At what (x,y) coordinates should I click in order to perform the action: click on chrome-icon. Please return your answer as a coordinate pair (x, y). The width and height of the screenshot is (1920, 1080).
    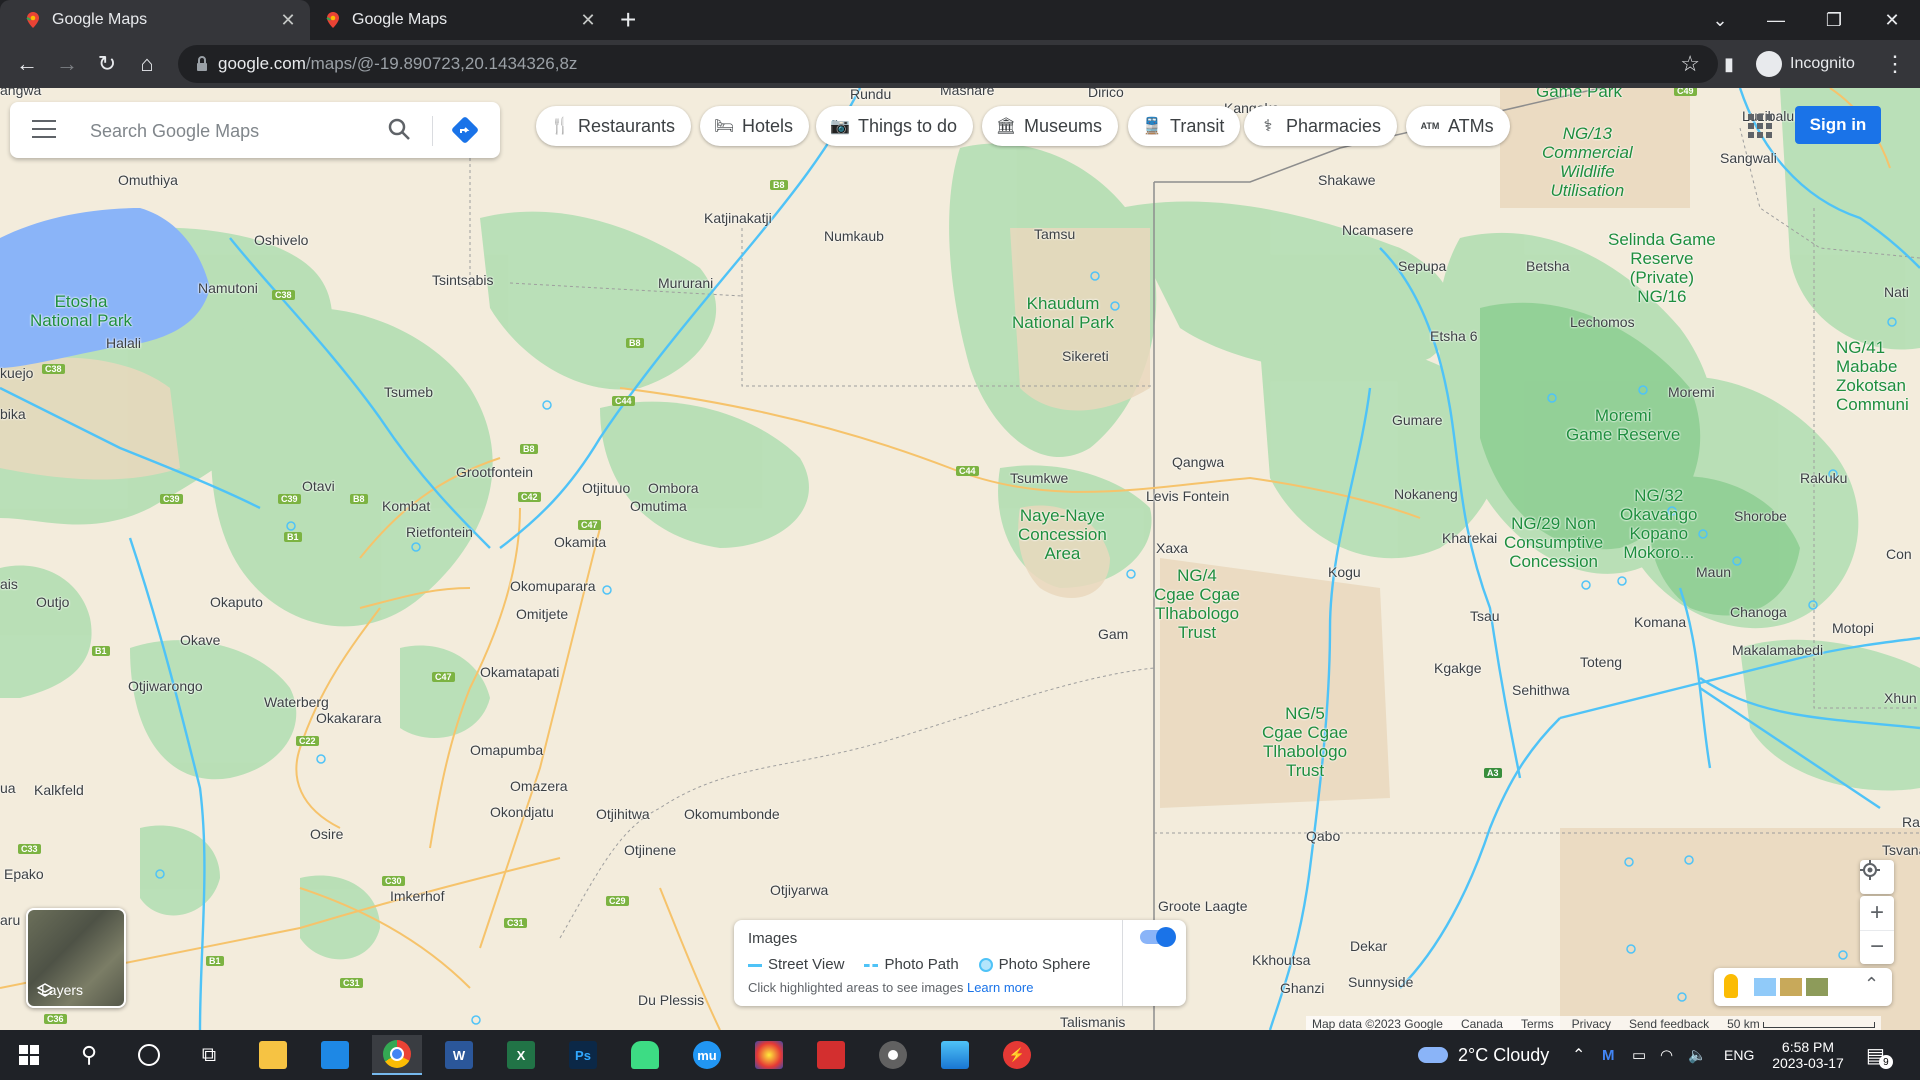
    Looking at the image, I should click on (397, 1055).